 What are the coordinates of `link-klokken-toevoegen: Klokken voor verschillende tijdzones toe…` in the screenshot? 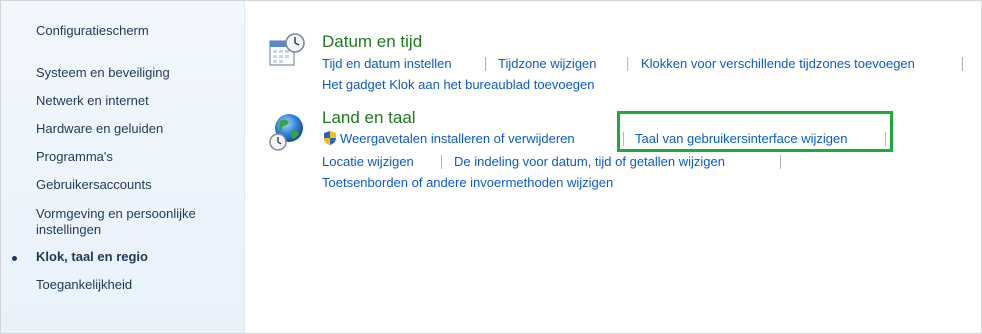 It's located at (778, 63).